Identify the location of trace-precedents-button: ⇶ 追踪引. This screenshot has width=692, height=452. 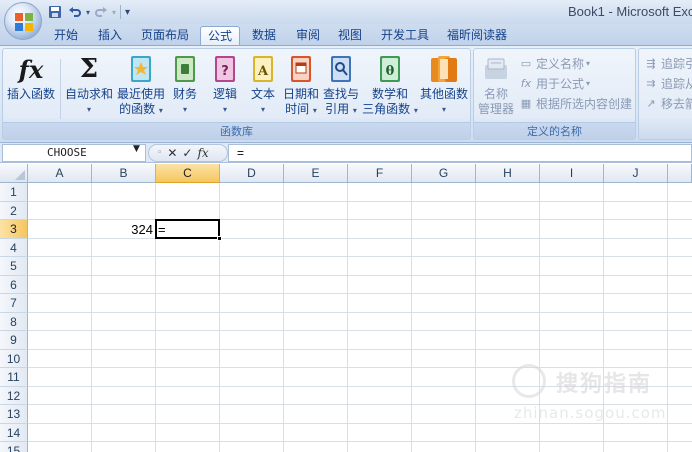
(667, 63).